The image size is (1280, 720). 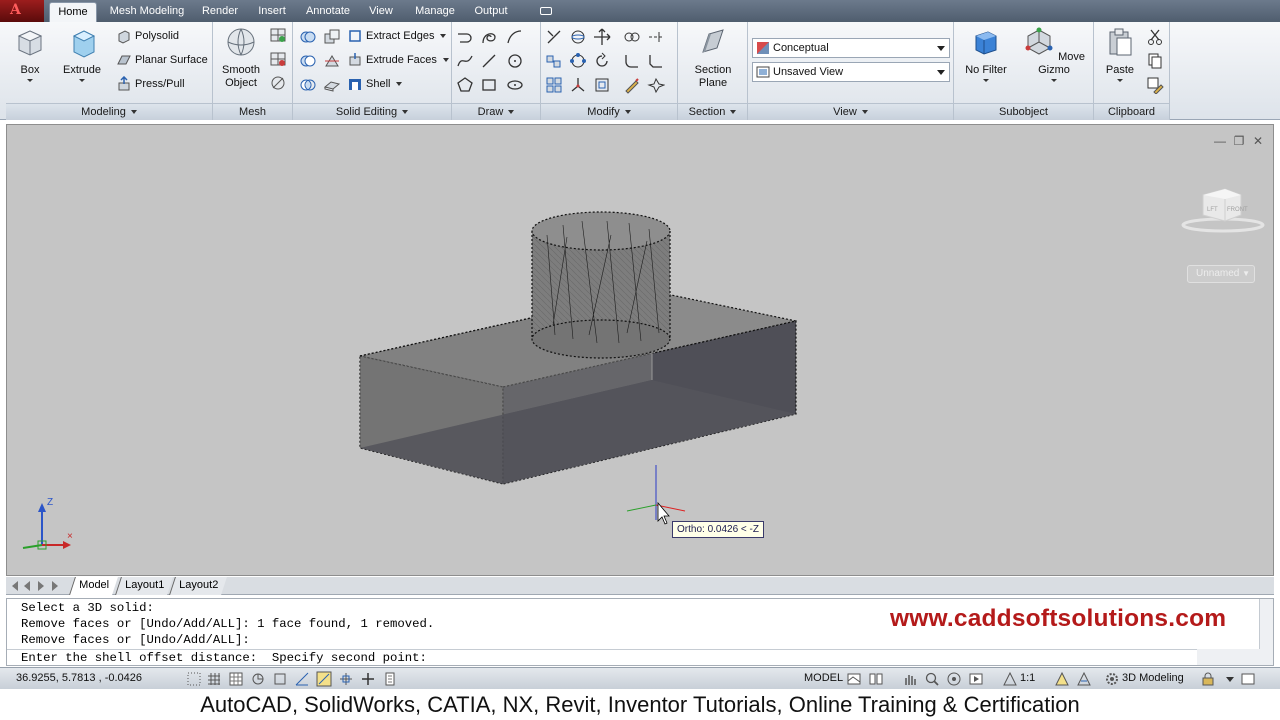 What do you see at coordinates (1054, 54) in the screenshot?
I see `move-gizmo-button: Move Gizmo` at bounding box center [1054, 54].